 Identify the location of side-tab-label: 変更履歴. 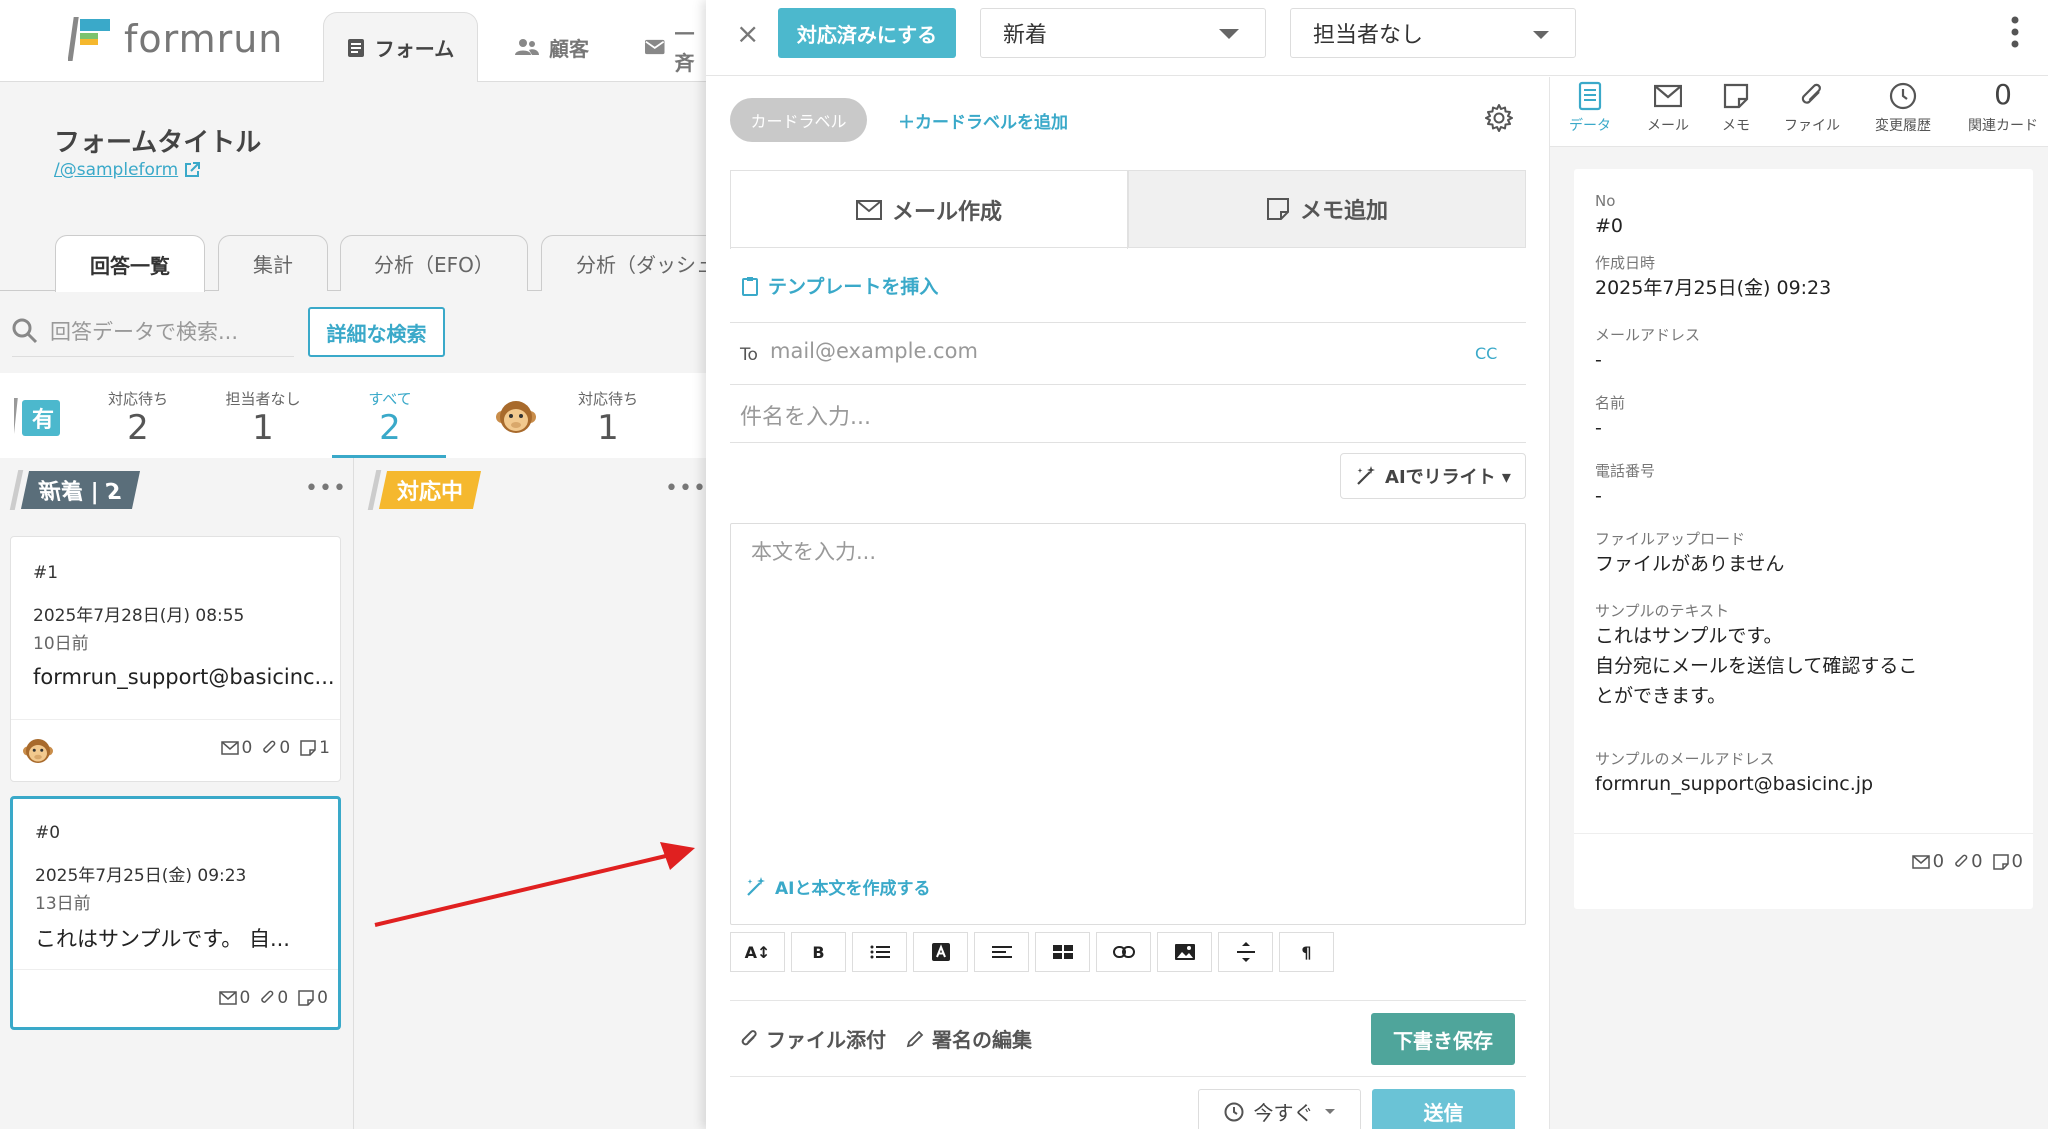
(1903, 126).